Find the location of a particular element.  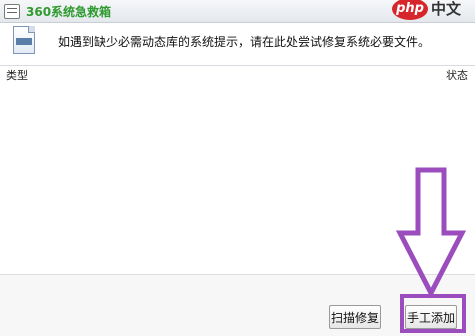

column-header-type: 类型 is located at coordinates (17, 75).